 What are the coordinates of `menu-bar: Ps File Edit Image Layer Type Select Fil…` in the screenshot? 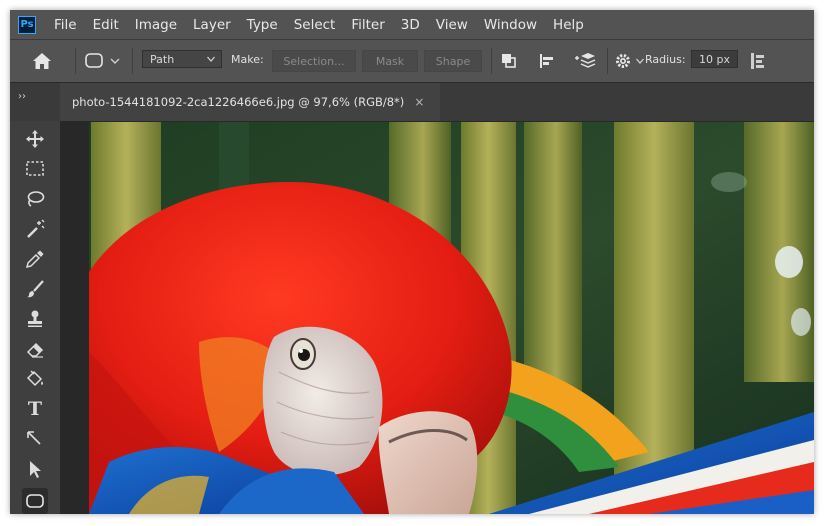 It's located at (412, 24).